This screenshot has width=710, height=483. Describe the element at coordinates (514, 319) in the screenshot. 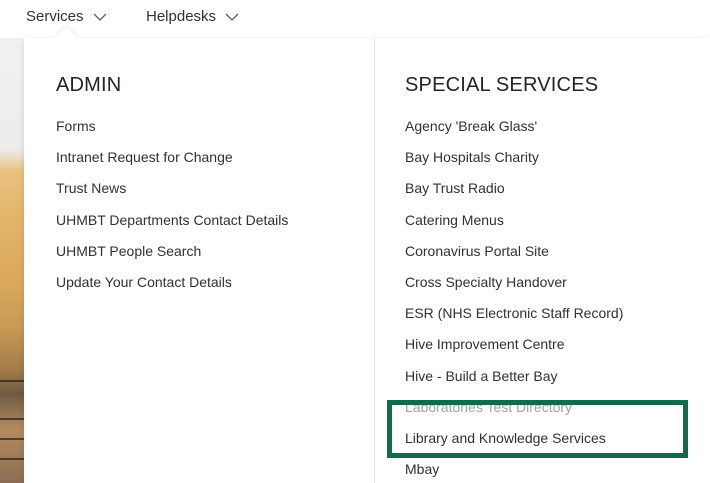

I see `link-esr: ESR (NHS Electronic Staff Record)` at that location.